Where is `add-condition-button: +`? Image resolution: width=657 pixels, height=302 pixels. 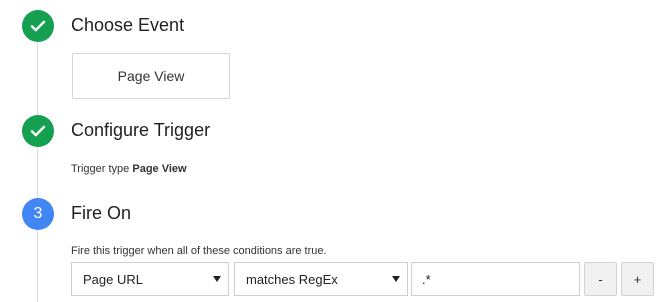
add-condition-button: + is located at coordinates (637, 279).